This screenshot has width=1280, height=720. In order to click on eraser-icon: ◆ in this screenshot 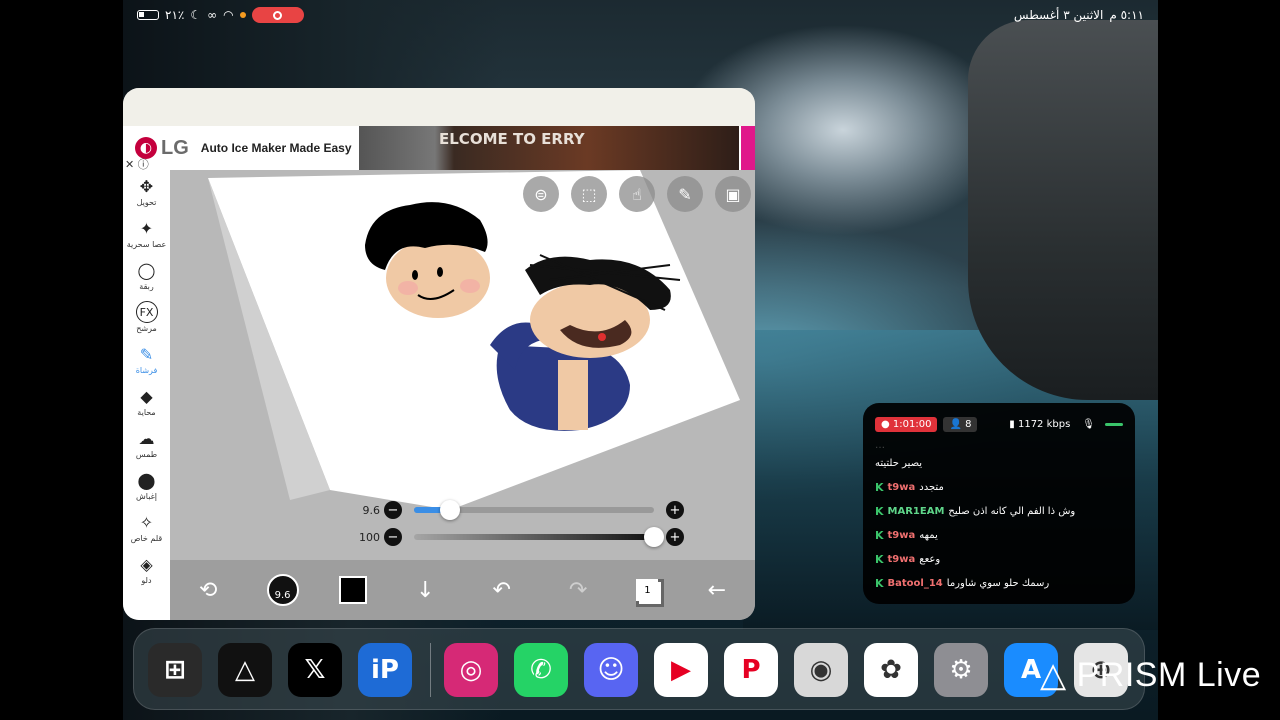, I will do `click(146, 396)`.